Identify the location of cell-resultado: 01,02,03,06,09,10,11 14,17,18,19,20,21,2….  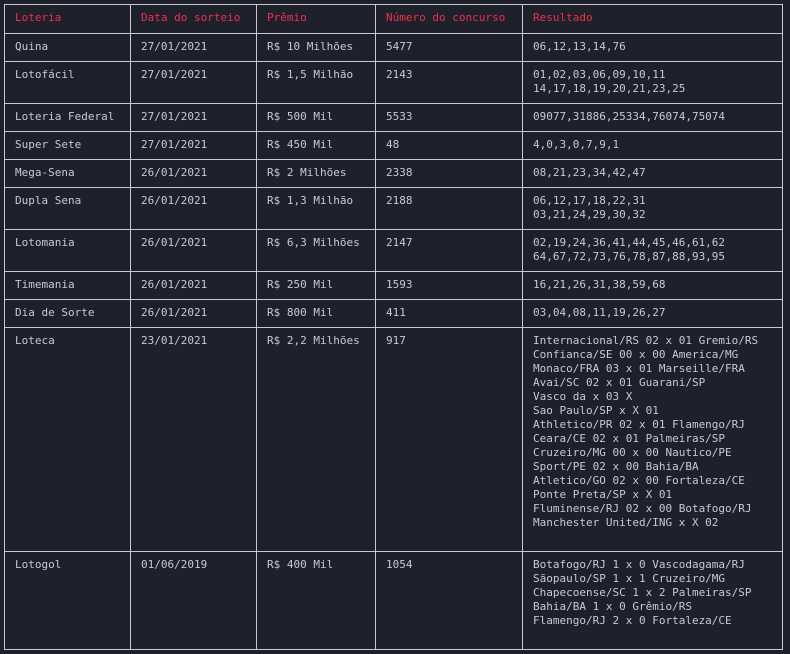
(652, 82).